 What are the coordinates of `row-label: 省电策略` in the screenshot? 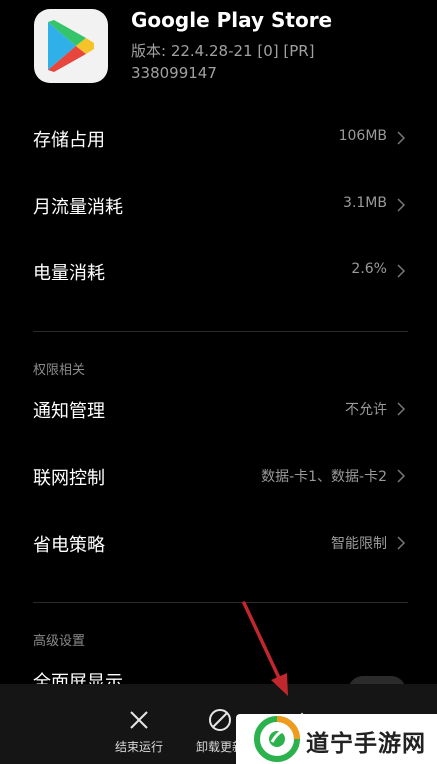 It's located at (69, 545).